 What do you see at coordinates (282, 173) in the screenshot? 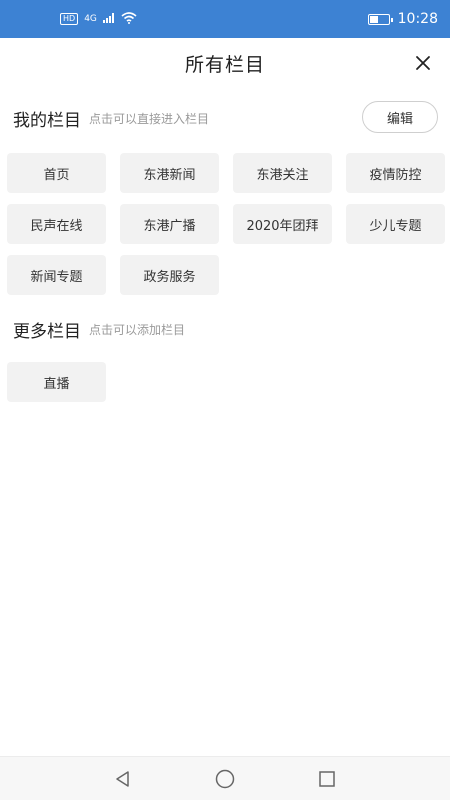
I see `channel-chip: 东港关注` at bounding box center [282, 173].